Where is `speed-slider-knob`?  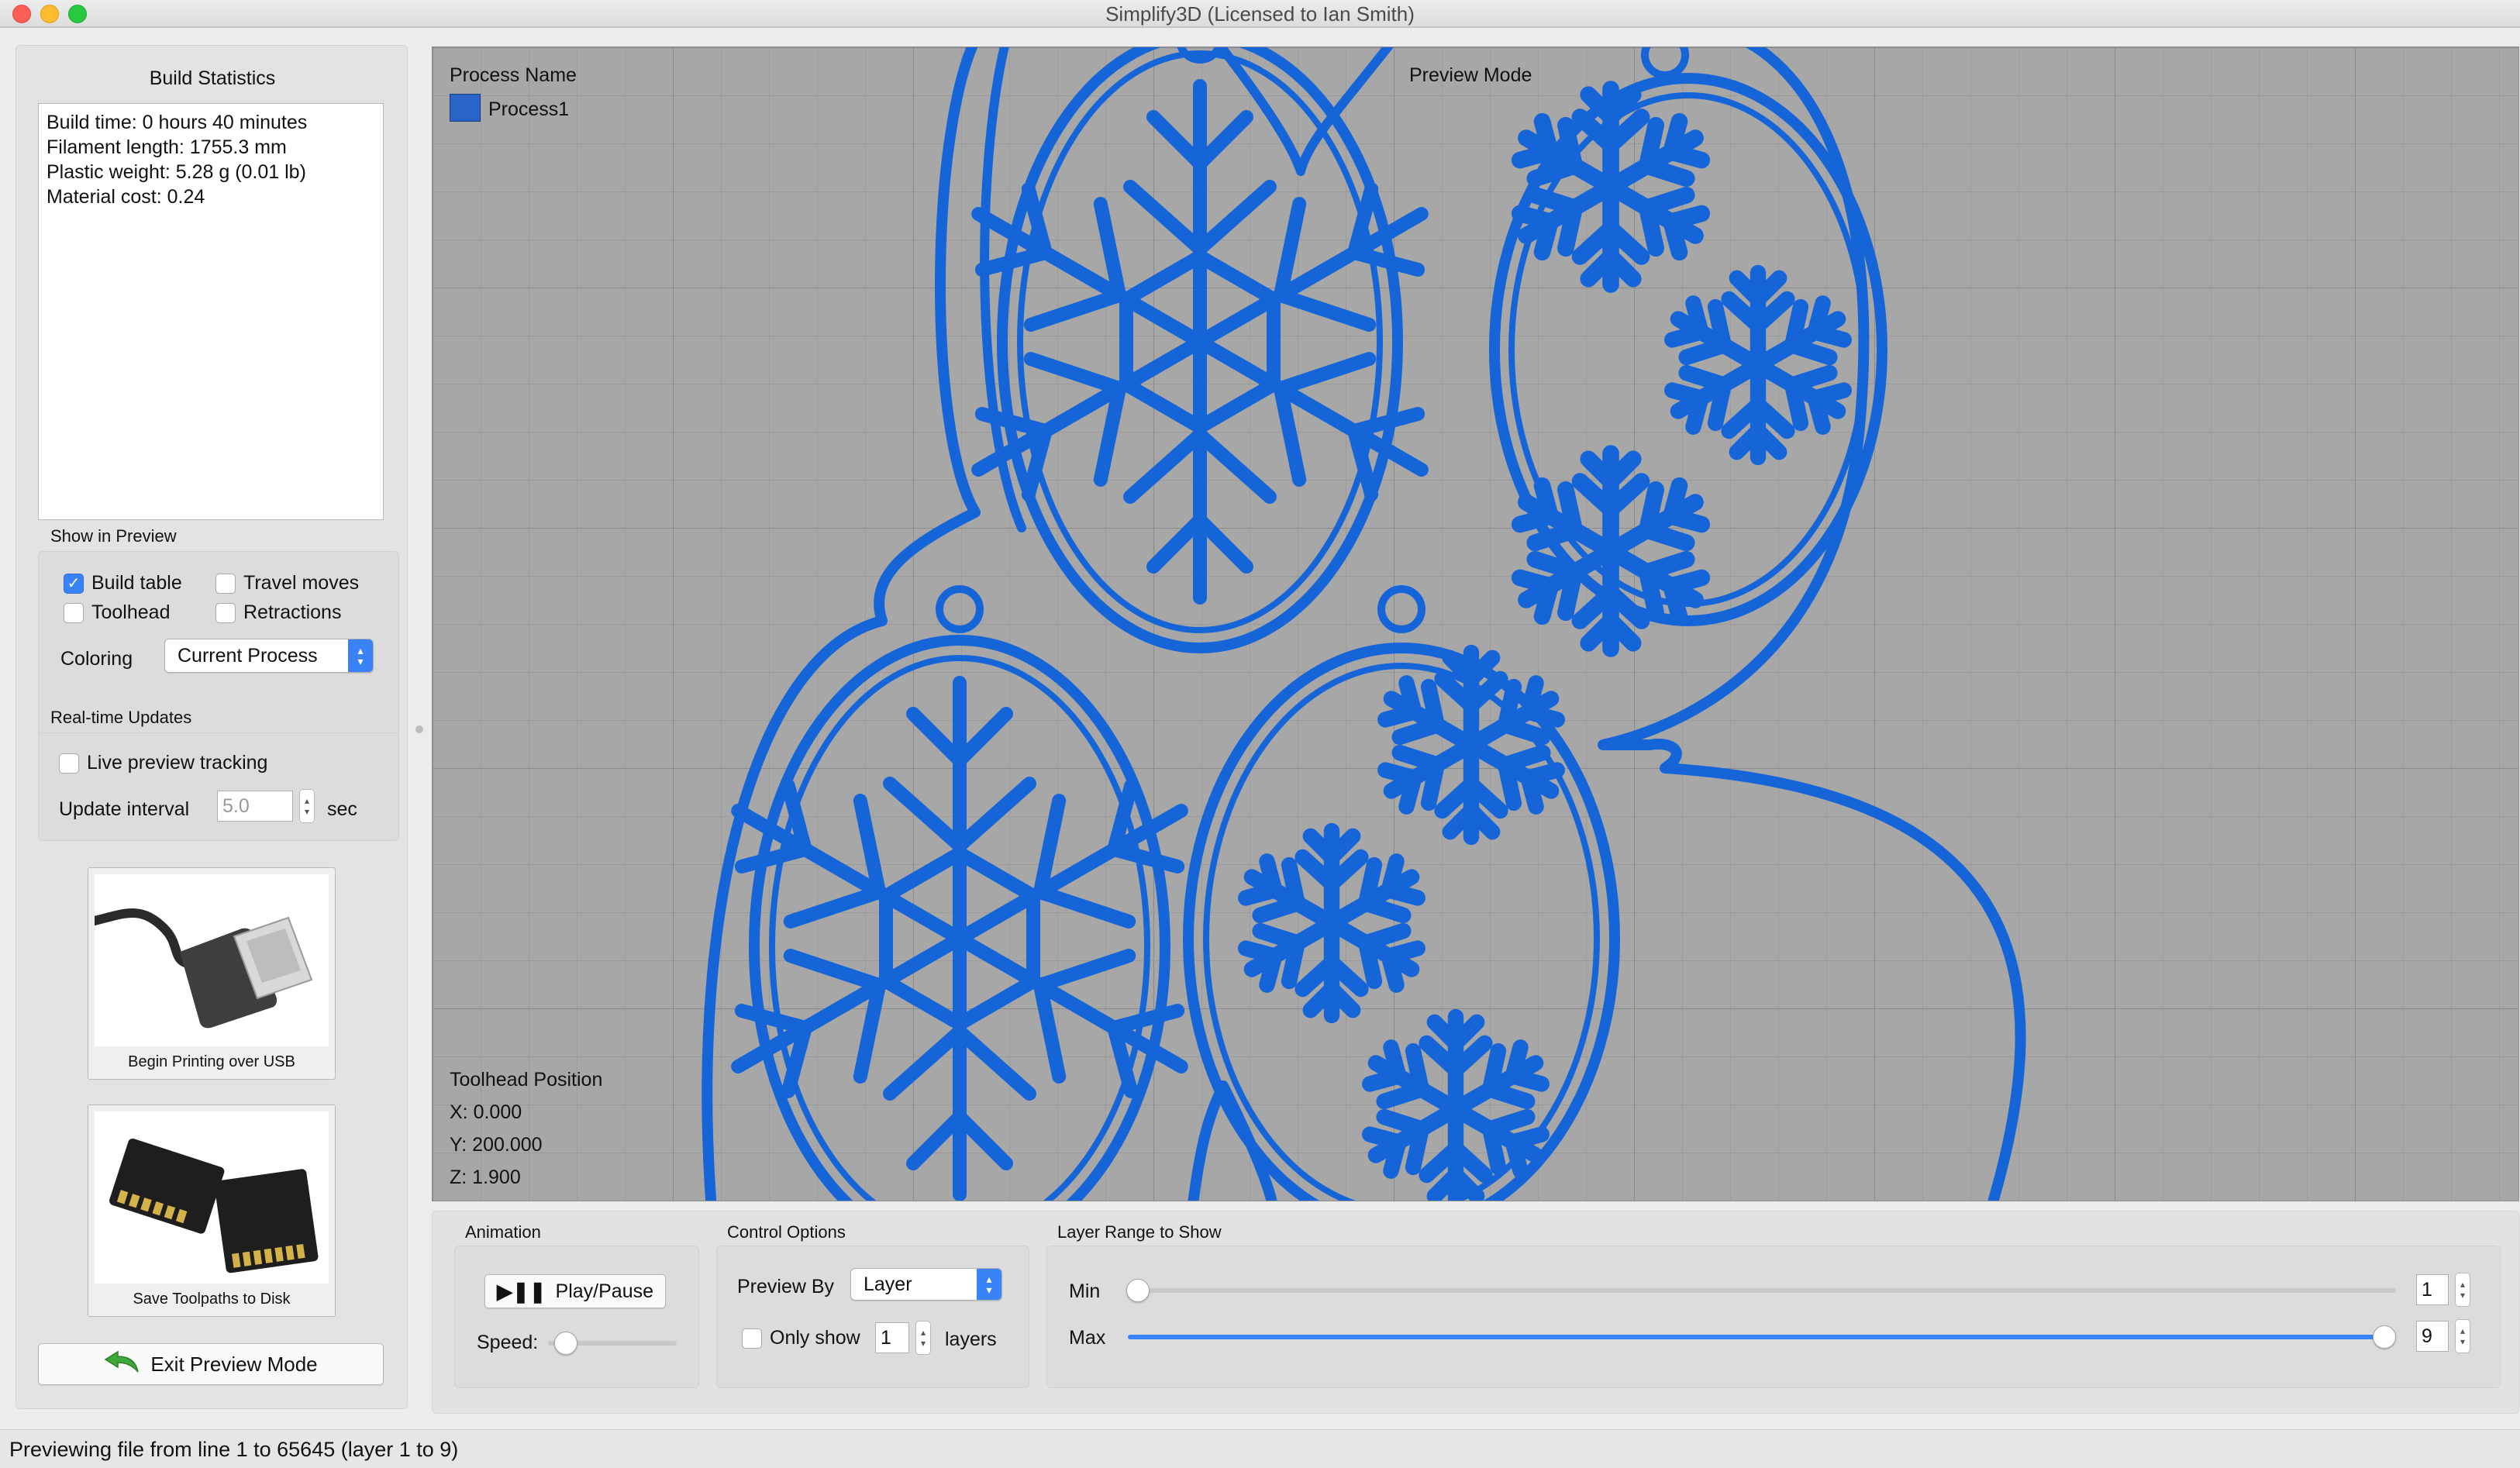
speed-slider-knob is located at coordinates (566, 1343).